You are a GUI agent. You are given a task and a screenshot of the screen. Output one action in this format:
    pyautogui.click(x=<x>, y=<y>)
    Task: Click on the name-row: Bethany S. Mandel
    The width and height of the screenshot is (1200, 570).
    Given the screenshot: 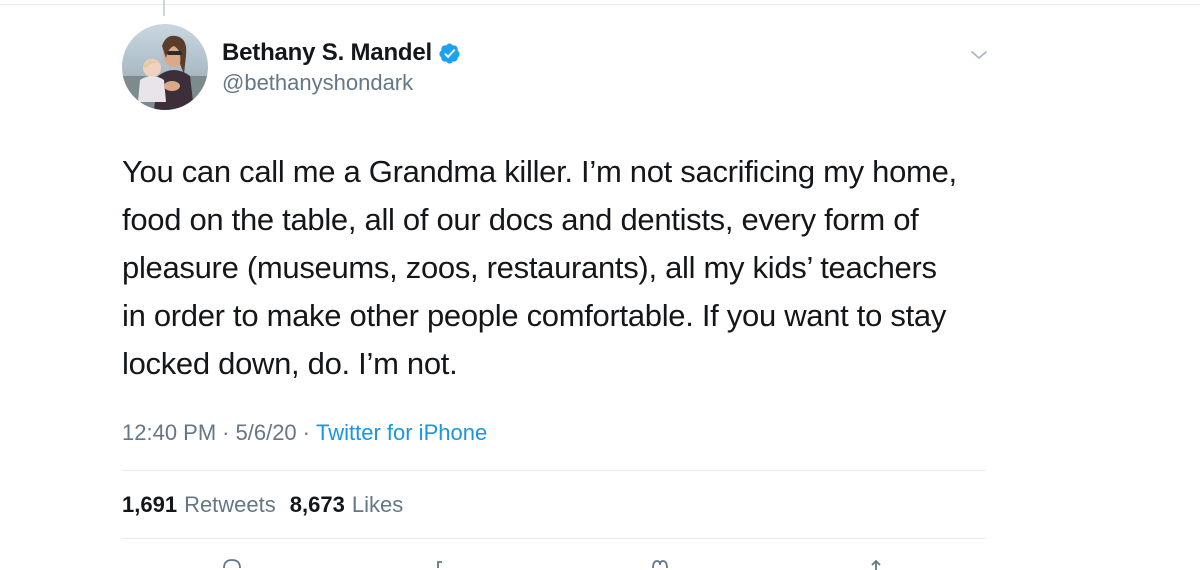 What is the action you would take?
    pyautogui.click(x=341, y=53)
    